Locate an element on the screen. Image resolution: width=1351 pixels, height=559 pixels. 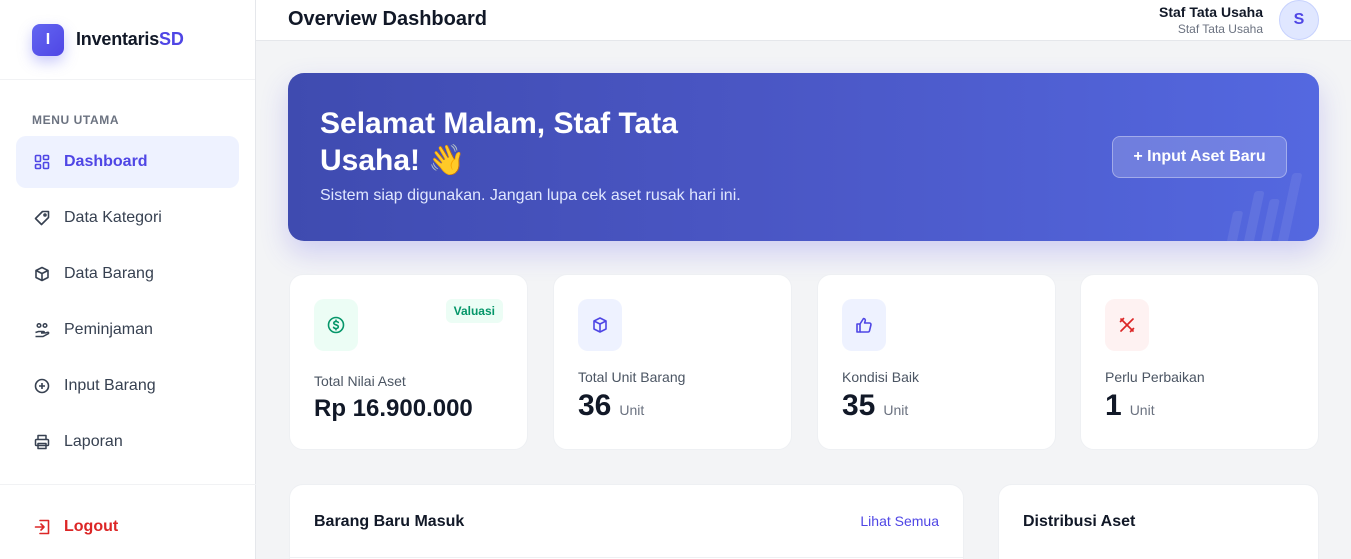
stat-value: 35 is located at coordinates (859, 405).